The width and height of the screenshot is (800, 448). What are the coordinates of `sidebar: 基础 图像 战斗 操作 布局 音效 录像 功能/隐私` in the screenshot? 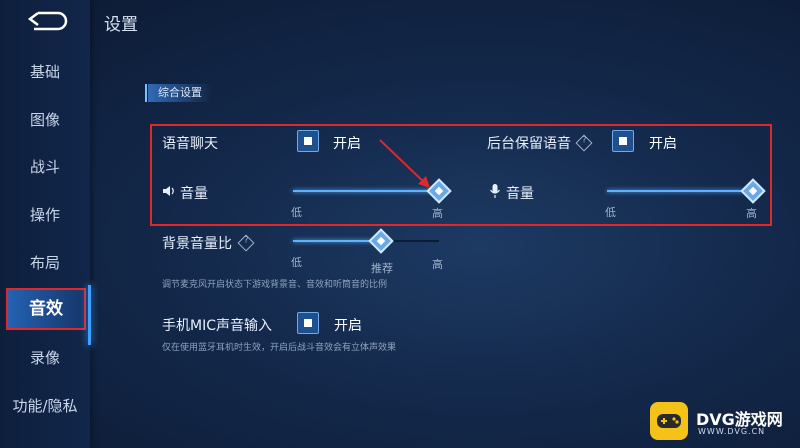 It's located at (45, 224).